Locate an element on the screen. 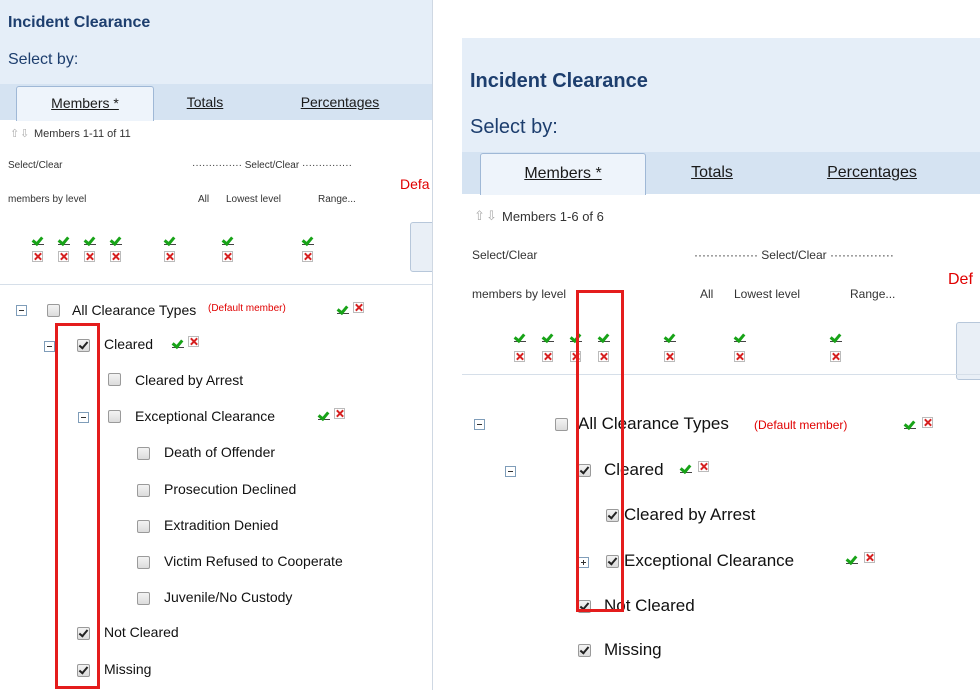 The height and width of the screenshot is (690, 980). tree-item-extradition-denied: Extradition Denied is located at coordinates (221, 525).